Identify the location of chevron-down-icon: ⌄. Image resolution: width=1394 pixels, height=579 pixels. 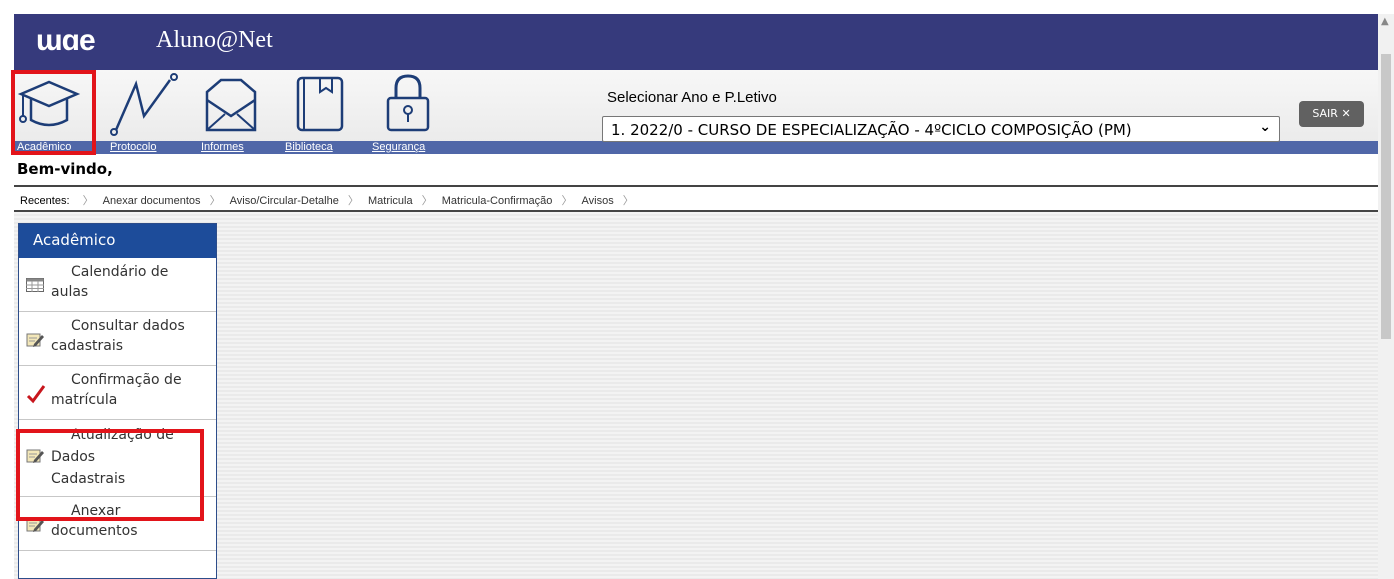
(1265, 127).